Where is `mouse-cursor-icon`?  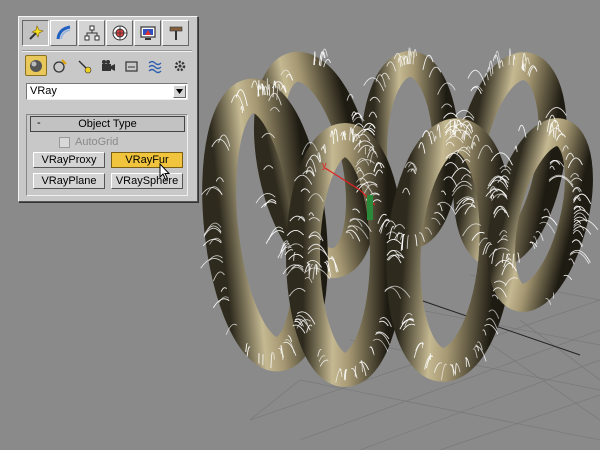 mouse-cursor-icon is located at coordinates (165, 172).